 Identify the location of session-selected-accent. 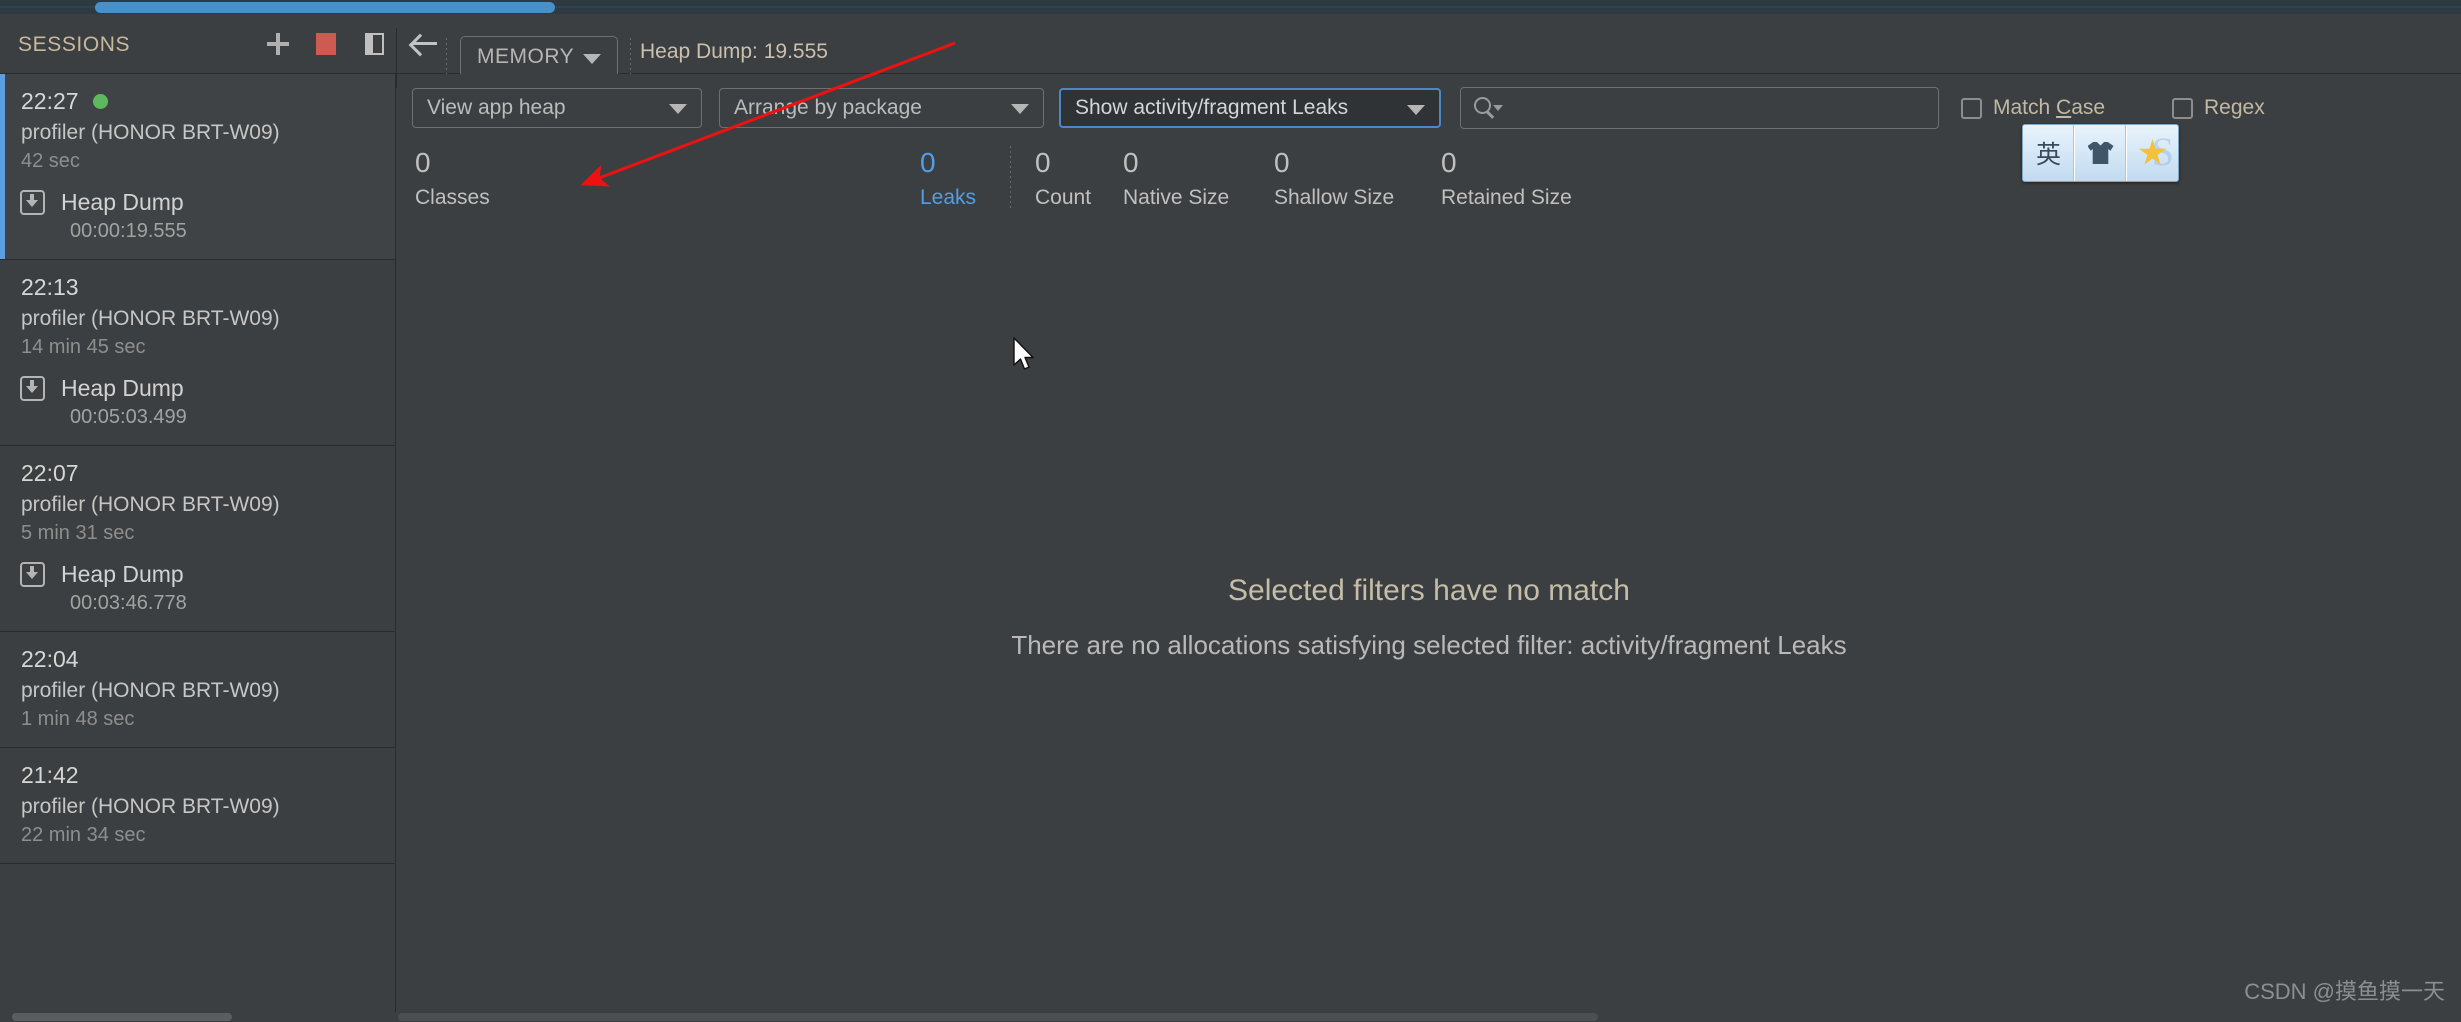
(2, 166).